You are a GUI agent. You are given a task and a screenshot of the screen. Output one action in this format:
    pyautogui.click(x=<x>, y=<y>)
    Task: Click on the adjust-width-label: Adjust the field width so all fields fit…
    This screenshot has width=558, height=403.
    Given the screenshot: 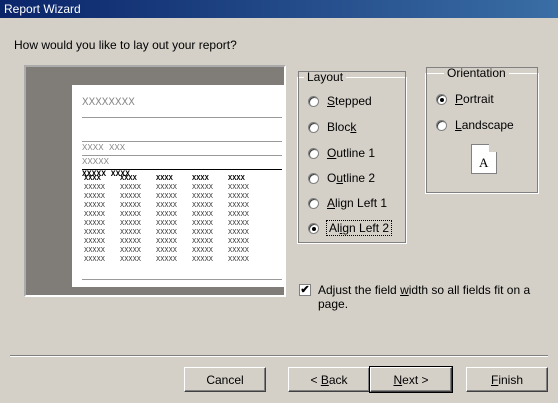 What is the action you would take?
    pyautogui.click(x=428, y=297)
    